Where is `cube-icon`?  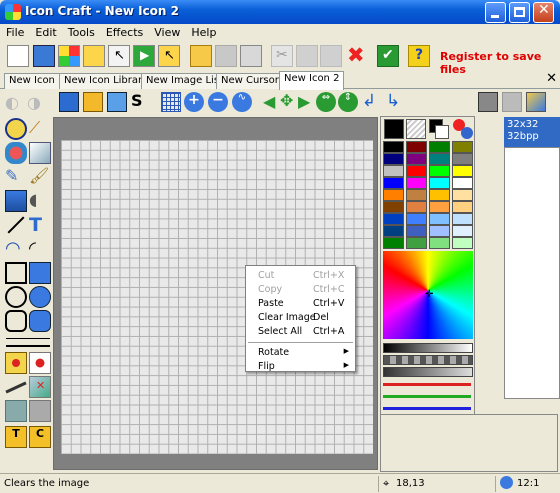 cube-icon is located at coordinates (69, 102).